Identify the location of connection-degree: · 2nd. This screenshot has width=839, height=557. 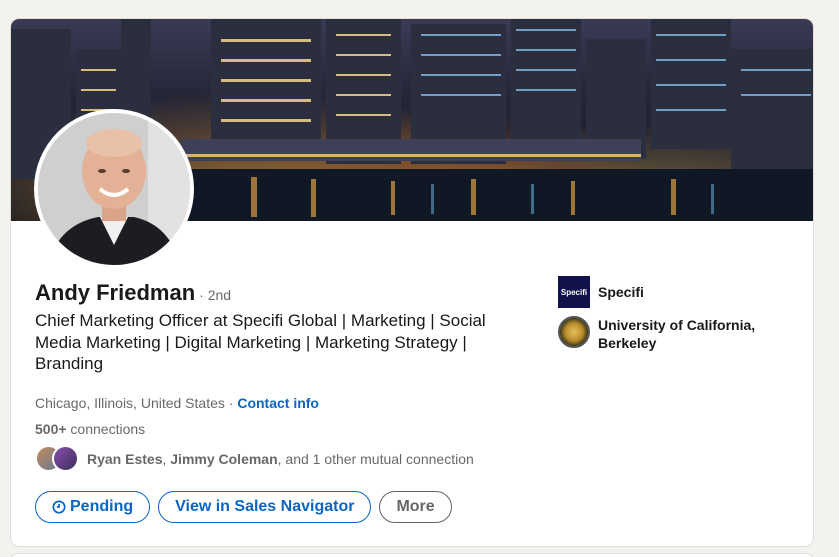
(215, 295).